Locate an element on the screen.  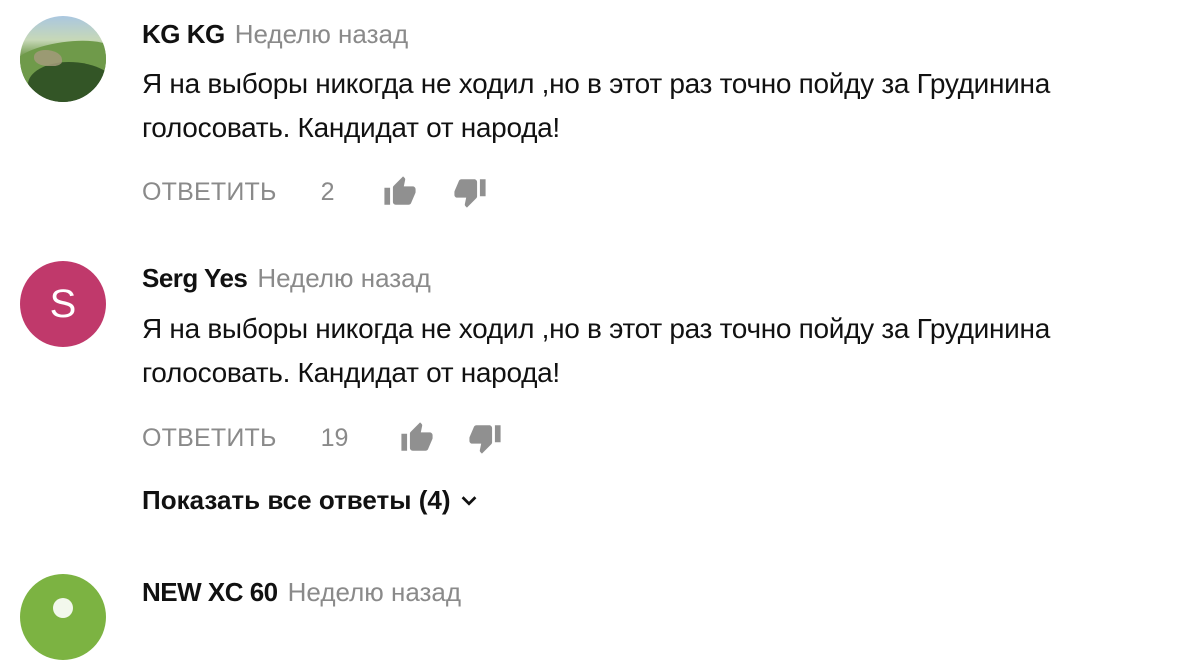
comment-header: Serg Yes Неделю назад is located at coordinates (286, 278).